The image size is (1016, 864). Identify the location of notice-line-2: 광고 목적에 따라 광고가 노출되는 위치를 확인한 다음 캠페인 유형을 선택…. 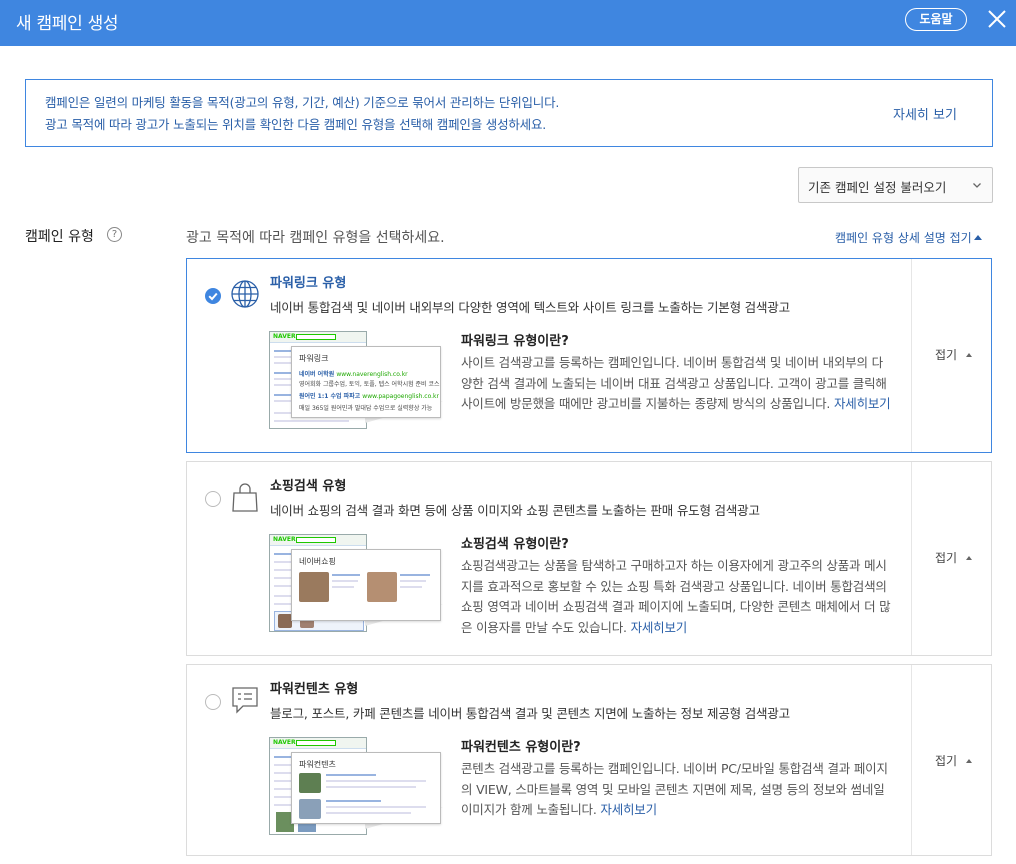
(296, 124).